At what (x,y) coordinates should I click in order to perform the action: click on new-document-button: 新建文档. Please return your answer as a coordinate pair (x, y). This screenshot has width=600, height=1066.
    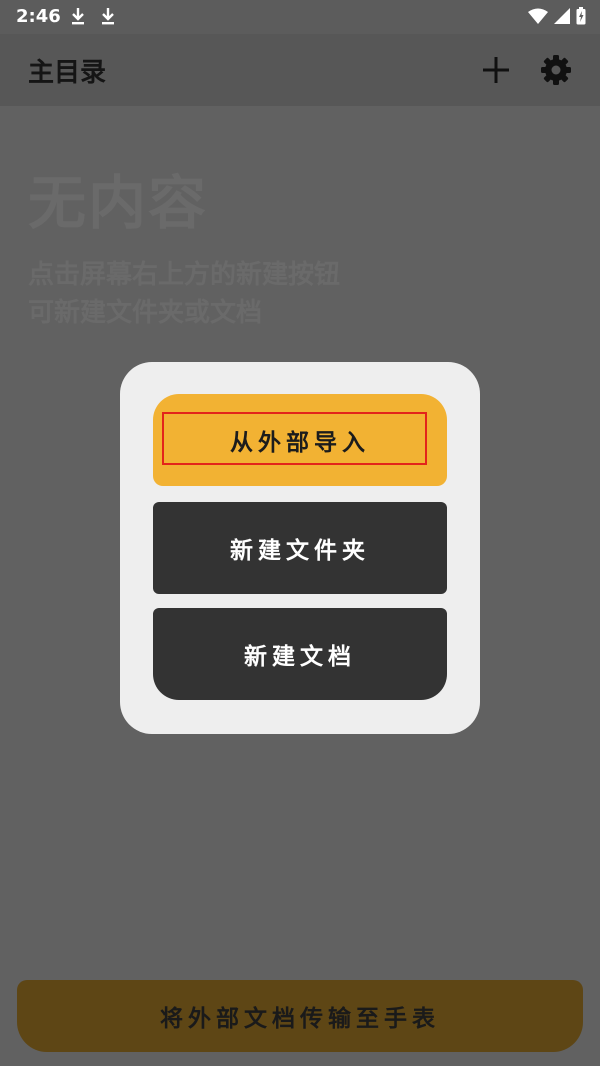
    Looking at the image, I should click on (300, 654).